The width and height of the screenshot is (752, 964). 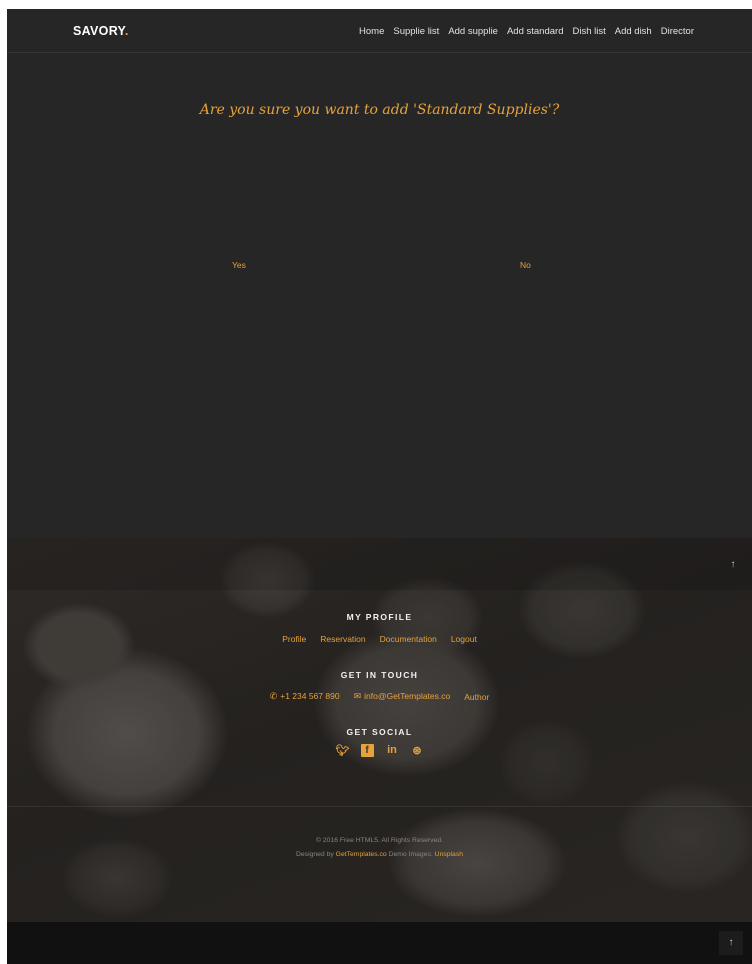 What do you see at coordinates (361, 854) in the screenshot?
I see `designer-link: GetTemplates.co` at bounding box center [361, 854].